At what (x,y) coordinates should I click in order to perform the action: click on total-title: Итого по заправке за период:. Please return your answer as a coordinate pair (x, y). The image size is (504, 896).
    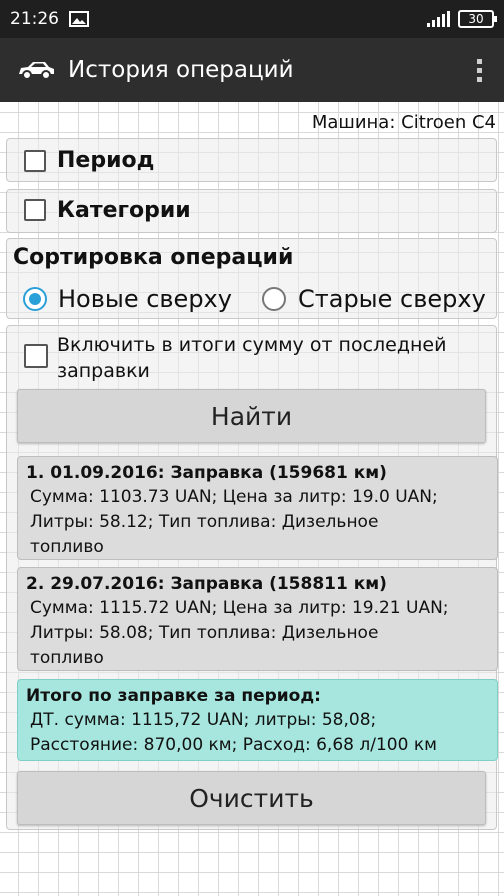
    Looking at the image, I should click on (173, 696).